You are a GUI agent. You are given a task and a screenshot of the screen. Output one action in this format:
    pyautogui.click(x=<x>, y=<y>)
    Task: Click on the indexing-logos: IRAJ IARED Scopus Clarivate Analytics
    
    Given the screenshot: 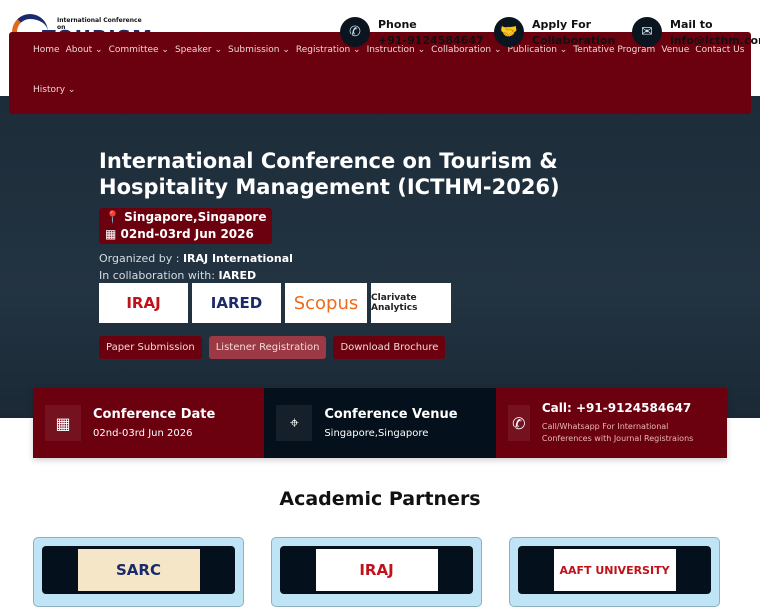 What is the action you would take?
    pyautogui.click(x=275, y=303)
    